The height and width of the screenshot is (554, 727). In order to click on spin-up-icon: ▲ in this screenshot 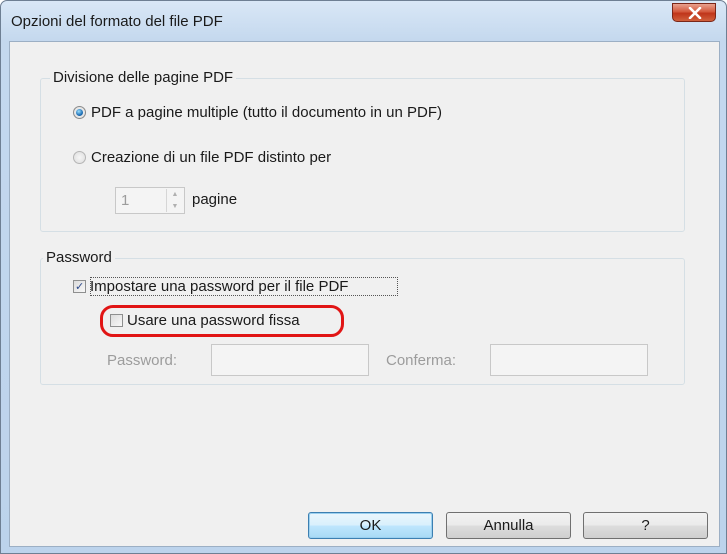, I will do `click(175, 194)`.